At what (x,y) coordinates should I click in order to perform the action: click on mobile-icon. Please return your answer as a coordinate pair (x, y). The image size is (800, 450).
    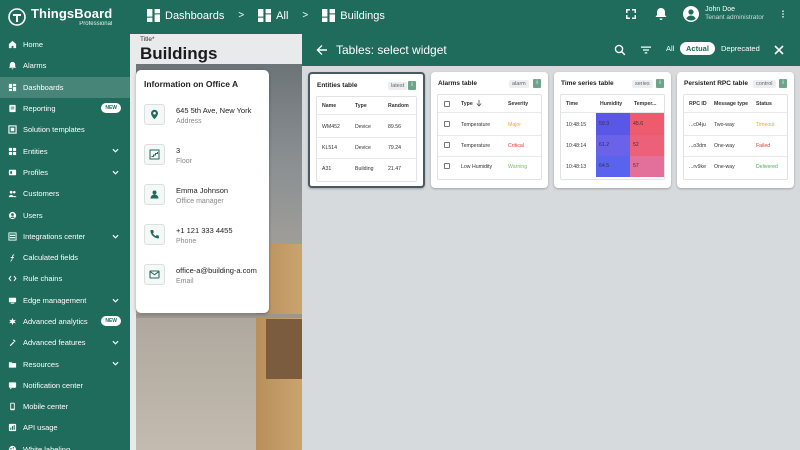
    Looking at the image, I should click on (12, 406).